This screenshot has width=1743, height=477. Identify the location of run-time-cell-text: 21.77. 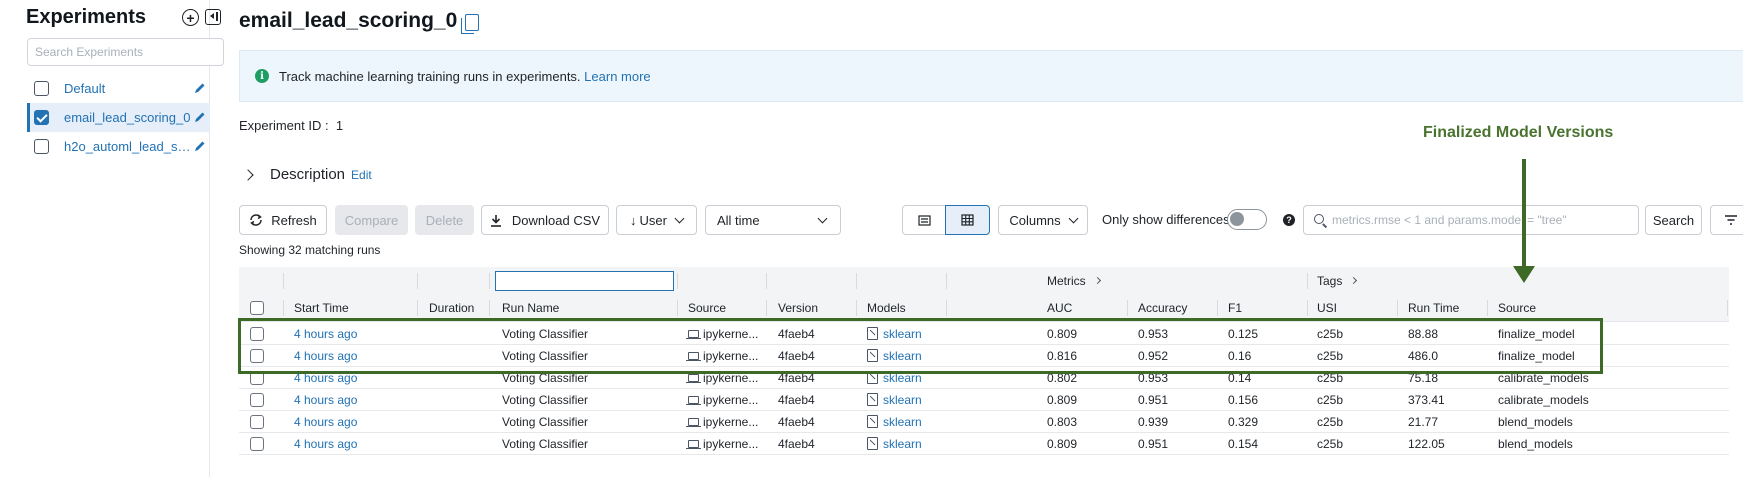
(1423, 421).